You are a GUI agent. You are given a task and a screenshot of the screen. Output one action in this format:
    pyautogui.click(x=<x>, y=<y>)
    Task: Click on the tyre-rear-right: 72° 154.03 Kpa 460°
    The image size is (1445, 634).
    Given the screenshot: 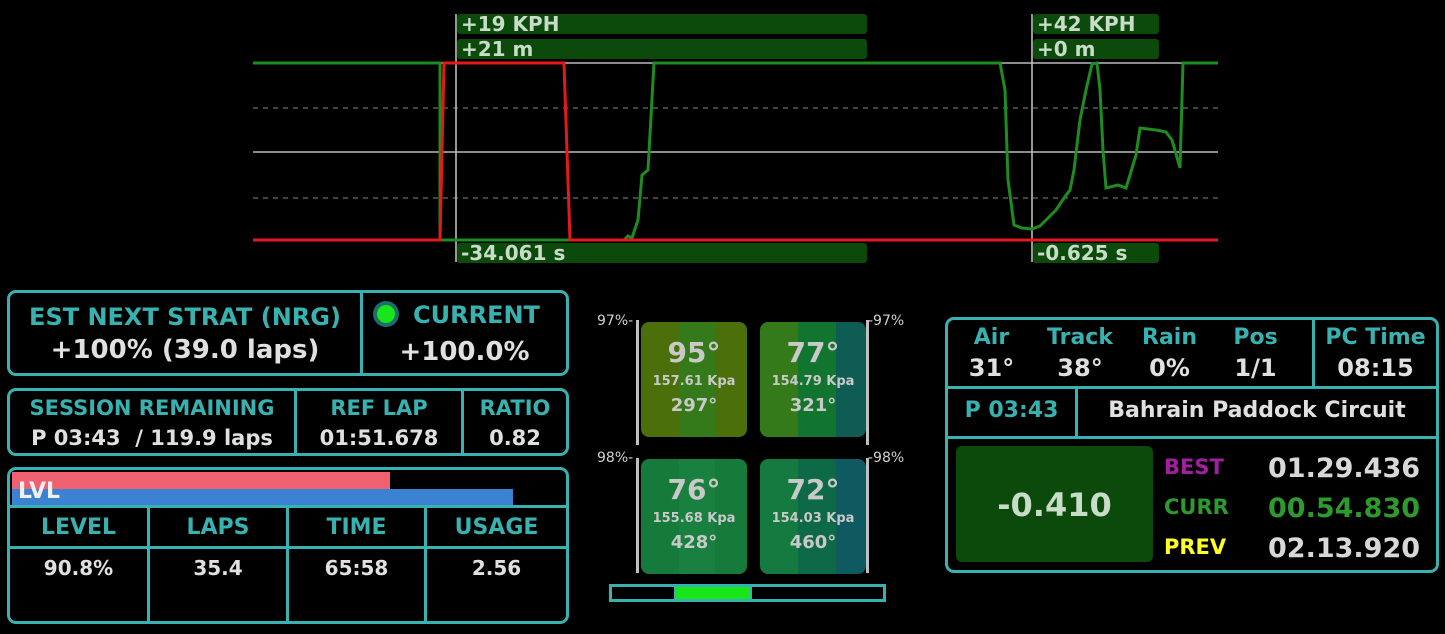 What is the action you would take?
    pyautogui.click(x=813, y=516)
    